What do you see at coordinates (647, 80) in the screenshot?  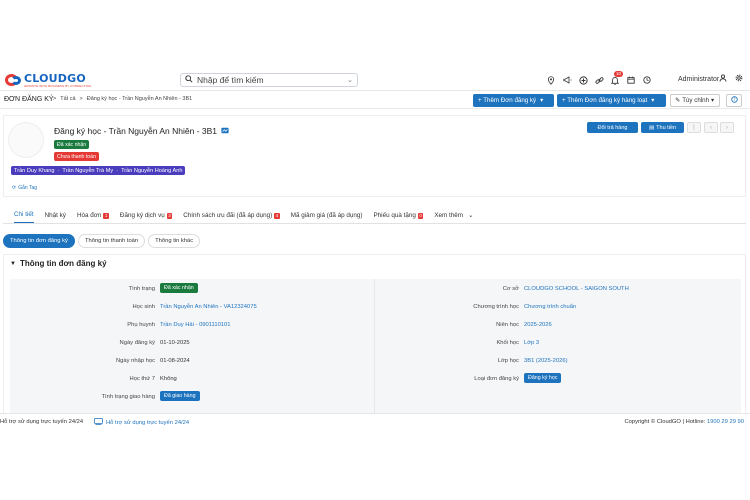 I see `clock-icon` at bounding box center [647, 80].